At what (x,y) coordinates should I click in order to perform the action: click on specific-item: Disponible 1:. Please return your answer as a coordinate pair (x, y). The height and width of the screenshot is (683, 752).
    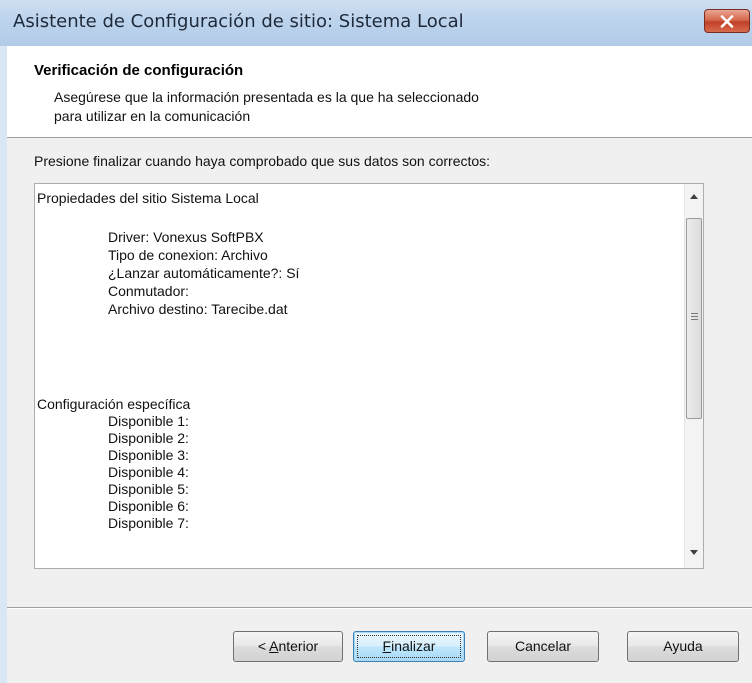
    Looking at the image, I should click on (148, 421).